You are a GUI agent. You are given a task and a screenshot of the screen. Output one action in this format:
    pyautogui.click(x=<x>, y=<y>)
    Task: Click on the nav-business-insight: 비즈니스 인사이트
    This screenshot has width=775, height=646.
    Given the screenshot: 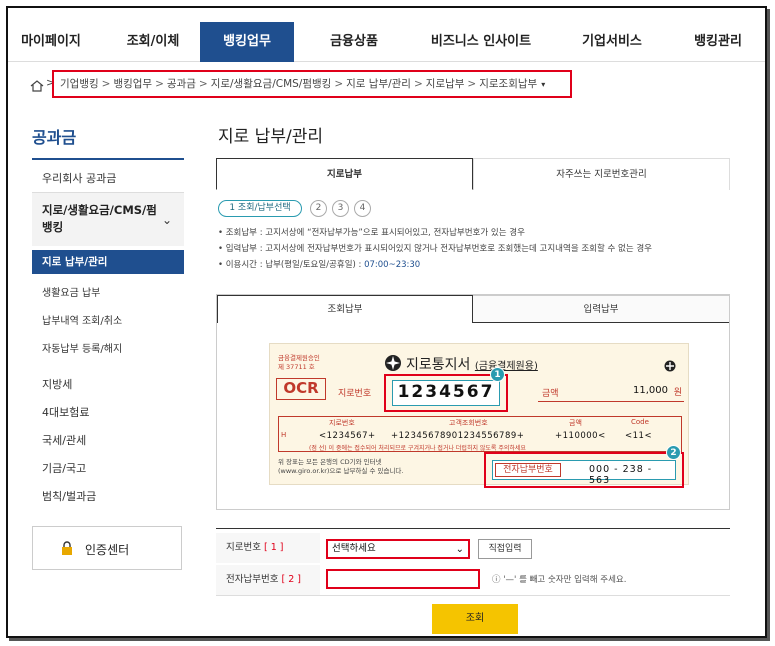 What is the action you would take?
    pyautogui.click(x=481, y=42)
    